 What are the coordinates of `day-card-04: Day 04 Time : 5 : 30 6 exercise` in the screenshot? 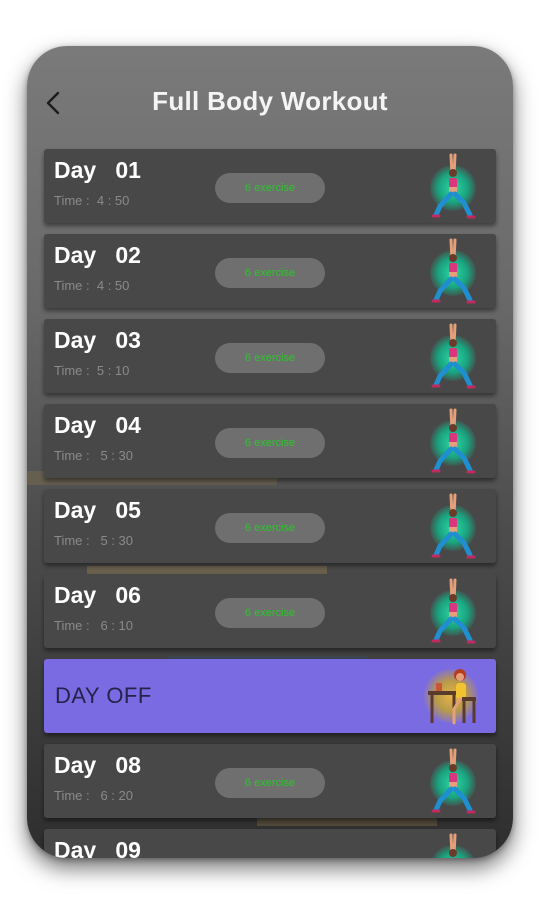 It's located at (270, 441).